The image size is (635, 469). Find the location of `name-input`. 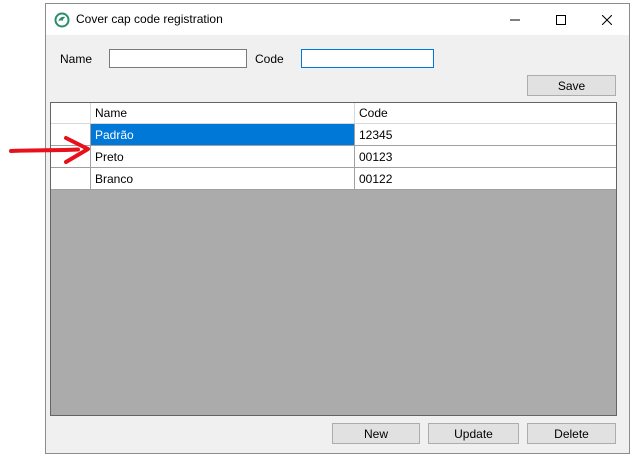

name-input is located at coordinates (178, 58).